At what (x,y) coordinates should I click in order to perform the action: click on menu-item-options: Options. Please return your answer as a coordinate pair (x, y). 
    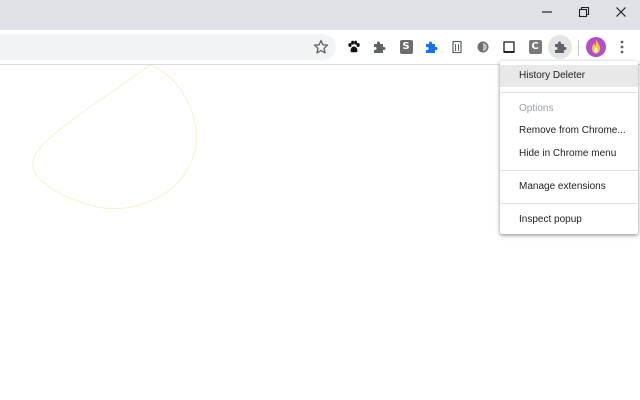
    Looking at the image, I should click on (536, 108).